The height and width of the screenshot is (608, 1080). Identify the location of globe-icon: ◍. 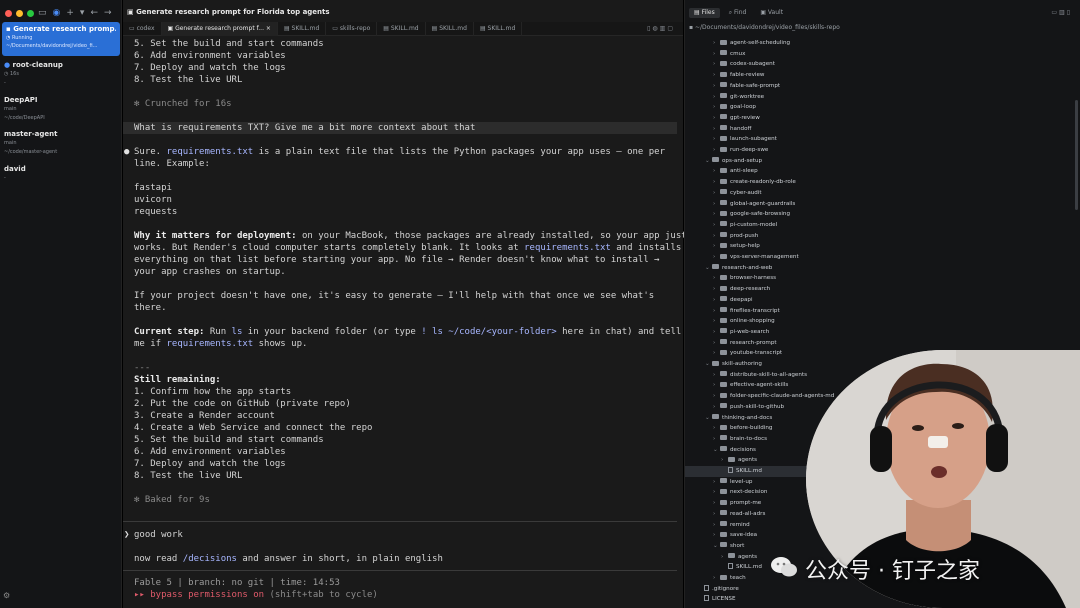
(655, 28).